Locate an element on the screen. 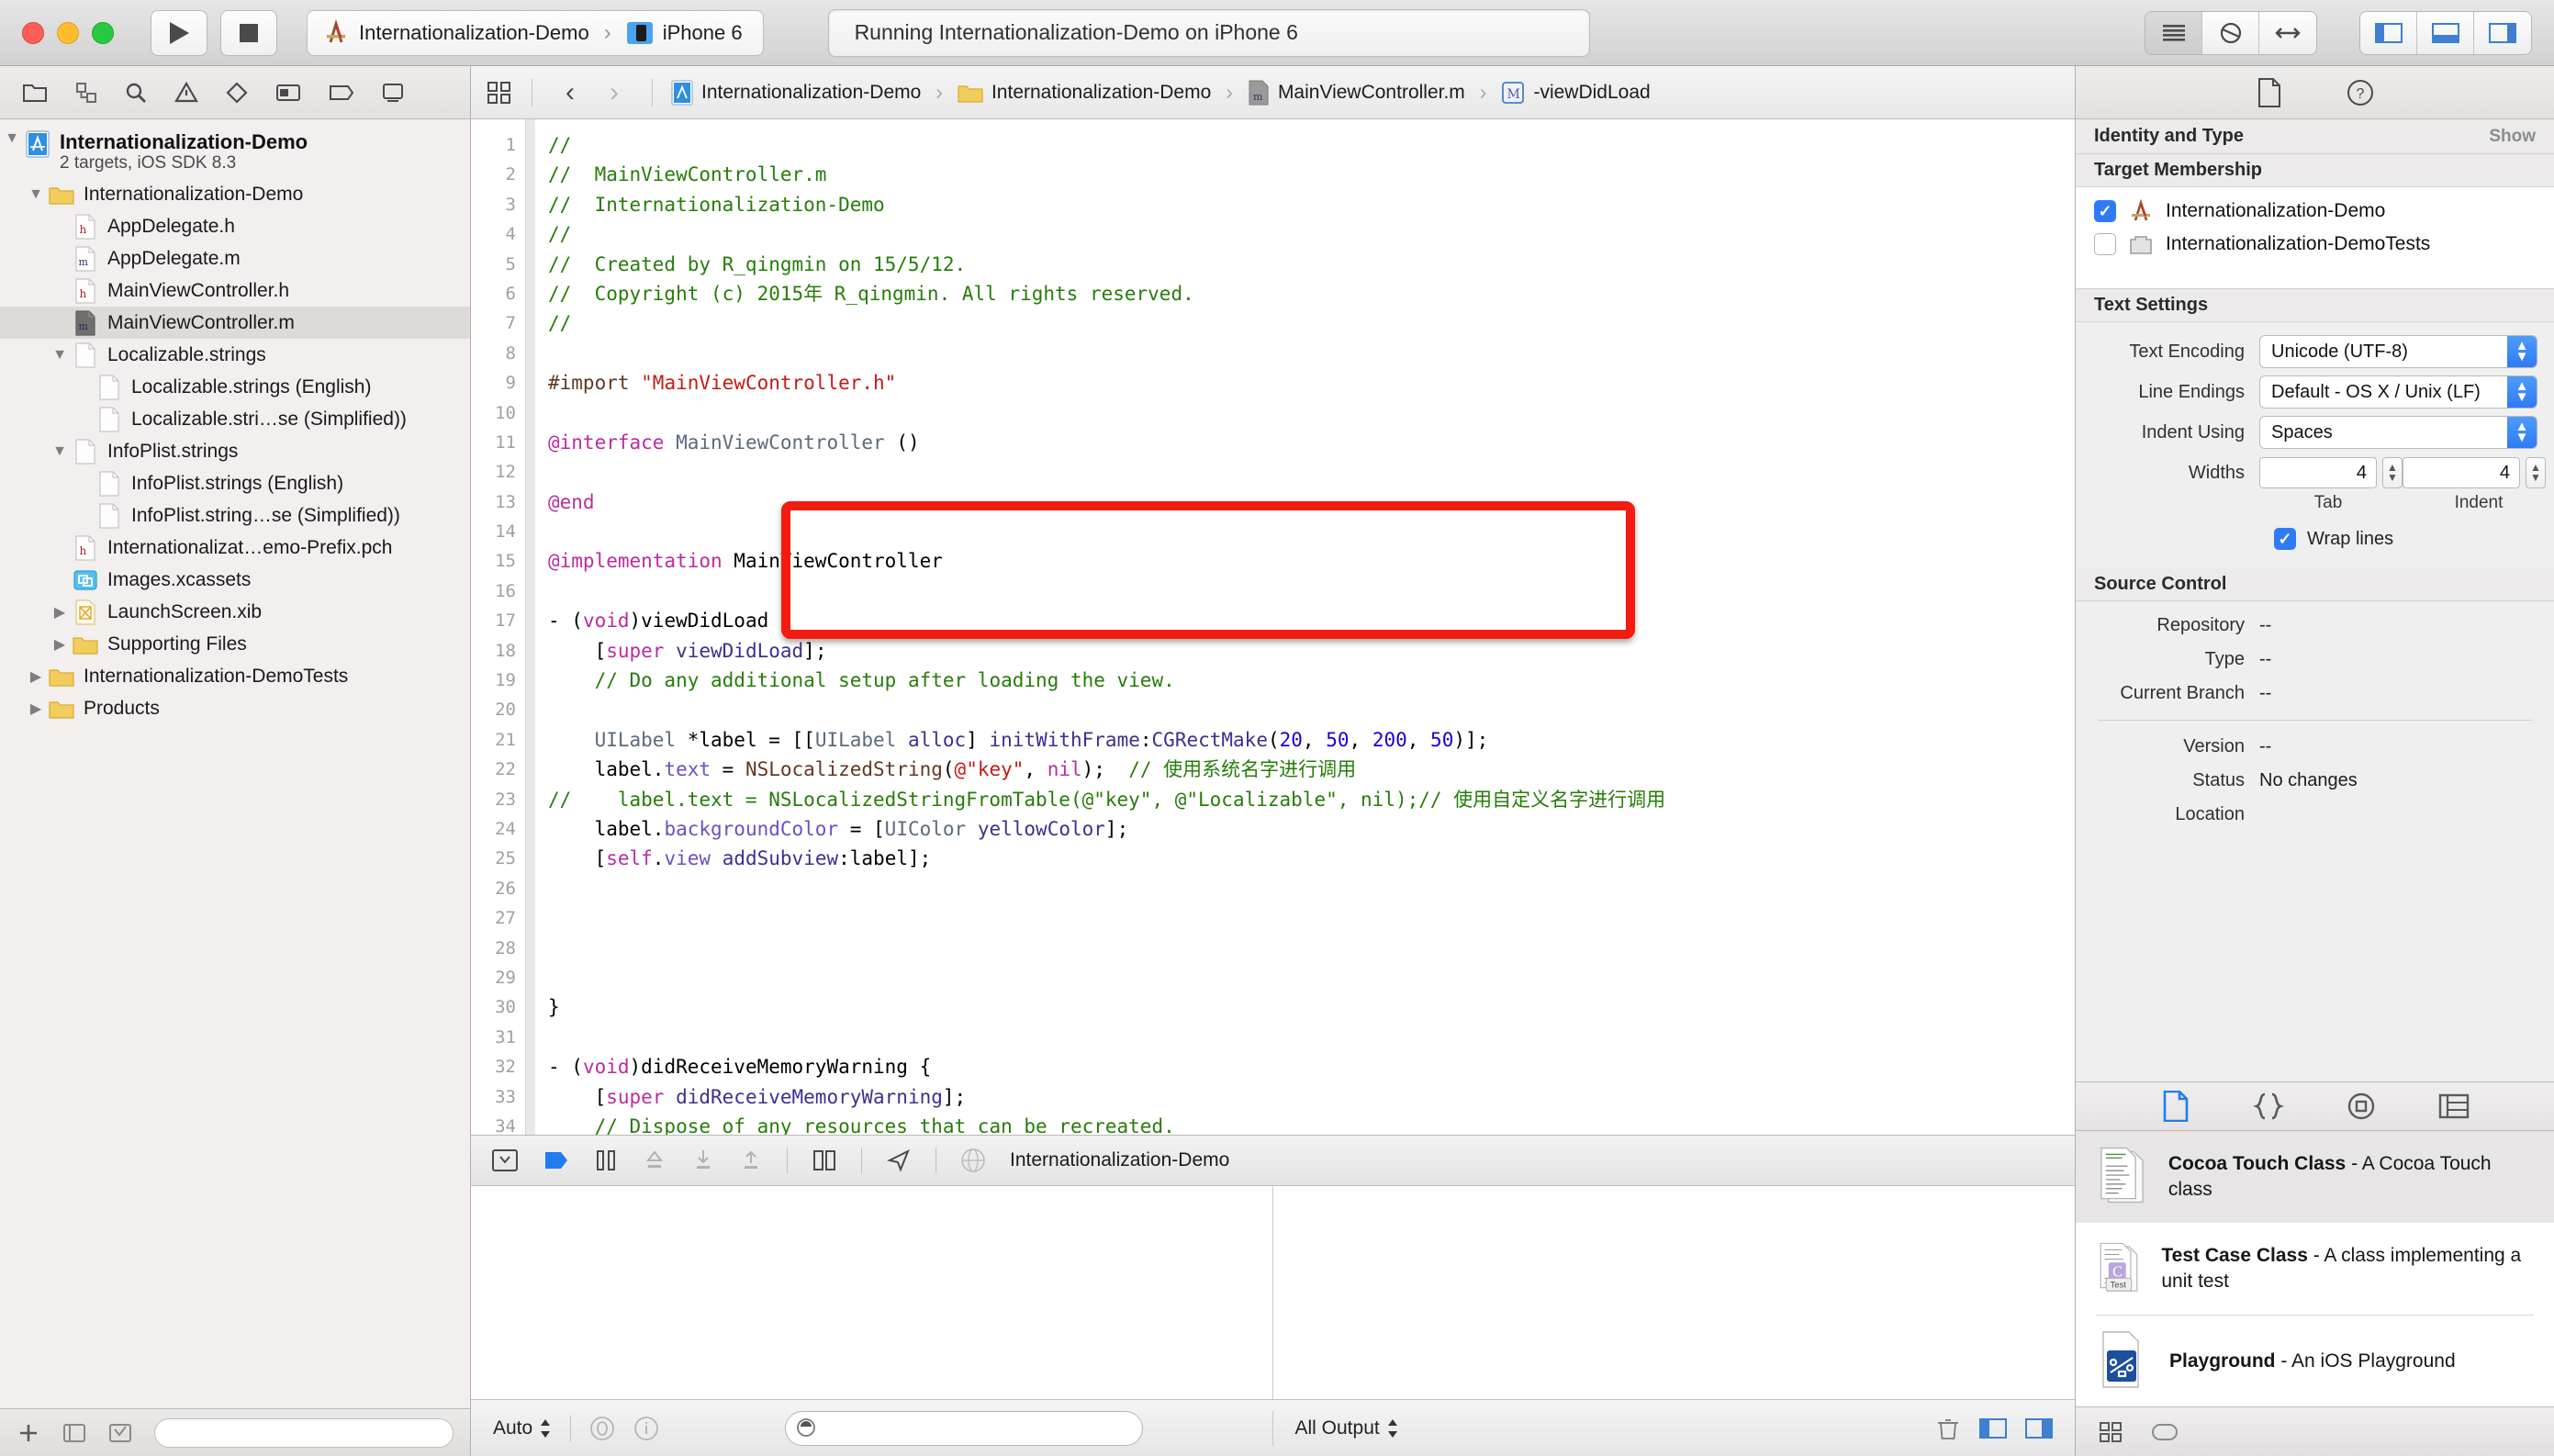 Image resolution: width=2554 pixels, height=1456 pixels. show-link: Show is located at coordinates (2512, 137).